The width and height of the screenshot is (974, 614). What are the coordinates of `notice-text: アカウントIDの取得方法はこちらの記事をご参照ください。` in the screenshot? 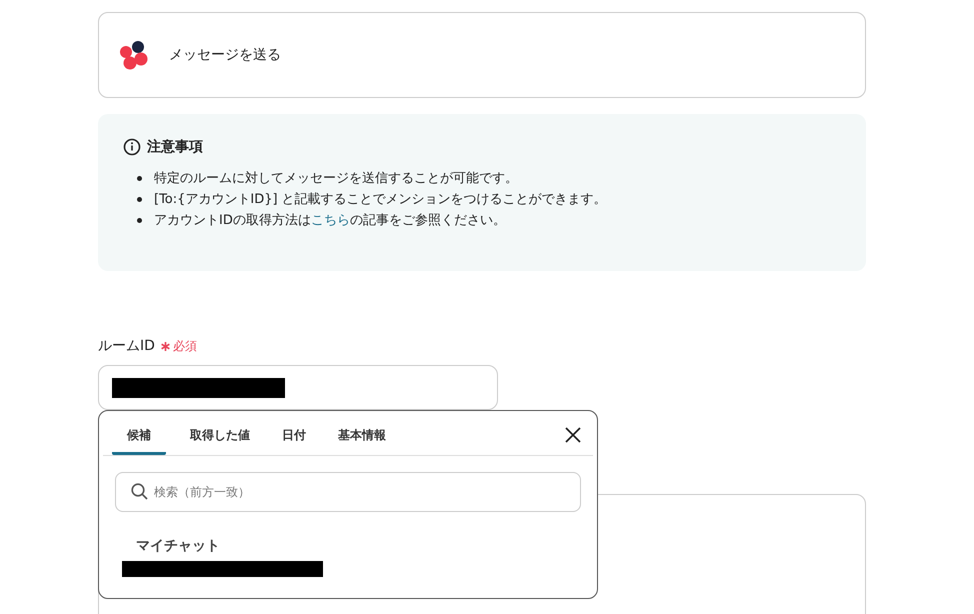 It's located at (330, 221).